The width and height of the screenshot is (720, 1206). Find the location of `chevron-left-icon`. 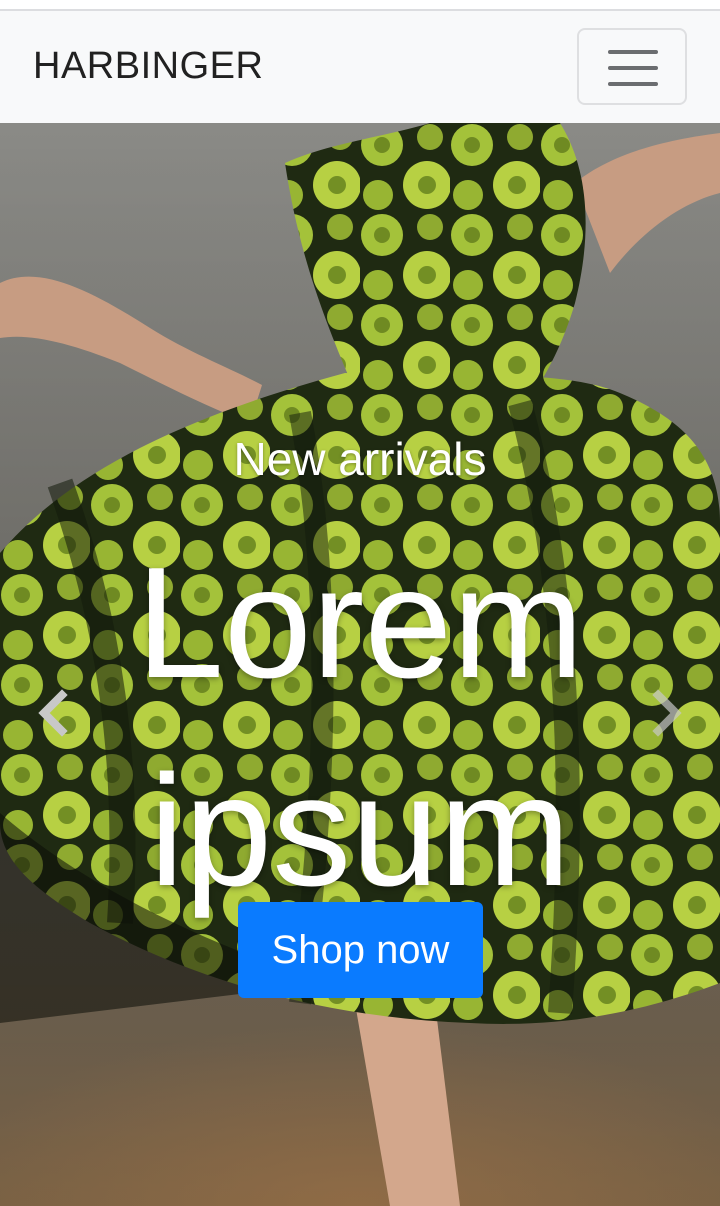

chevron-left-icon is located at coordinates (53, 713).